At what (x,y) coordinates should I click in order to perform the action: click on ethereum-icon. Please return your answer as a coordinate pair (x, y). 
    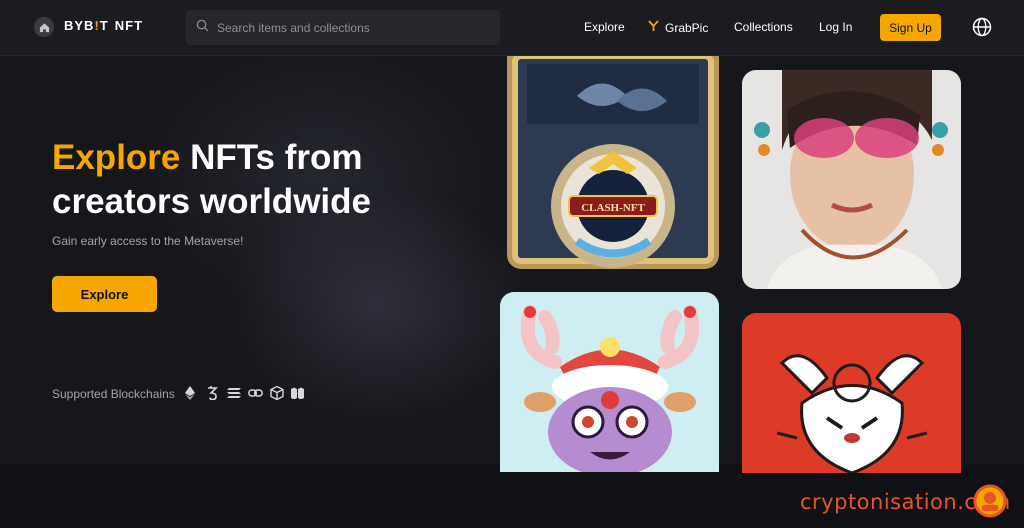
    Looking at the image, I should click on (192, 393).